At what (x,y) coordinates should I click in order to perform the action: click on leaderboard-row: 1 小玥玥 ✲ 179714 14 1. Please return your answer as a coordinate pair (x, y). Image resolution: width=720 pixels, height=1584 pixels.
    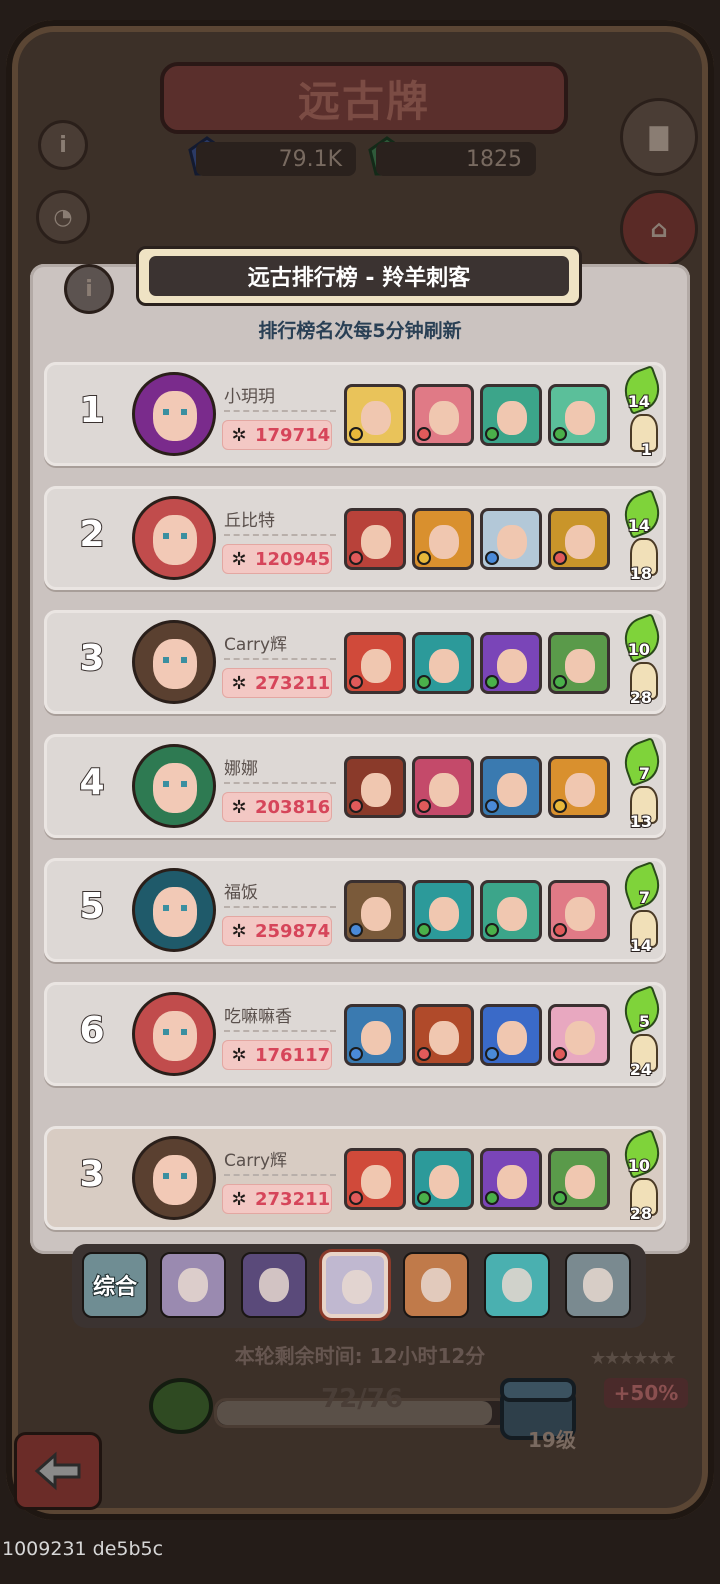
    Looking at the image, I should click on (355, 414).